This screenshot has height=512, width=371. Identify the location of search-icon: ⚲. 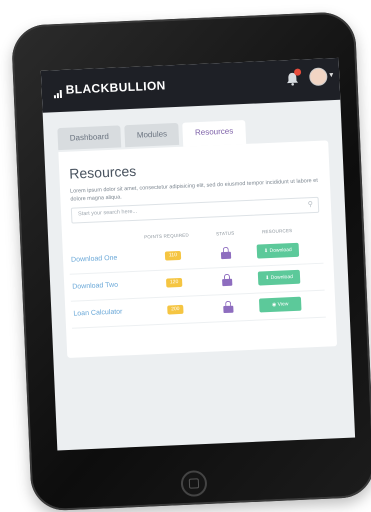
(310, 204).